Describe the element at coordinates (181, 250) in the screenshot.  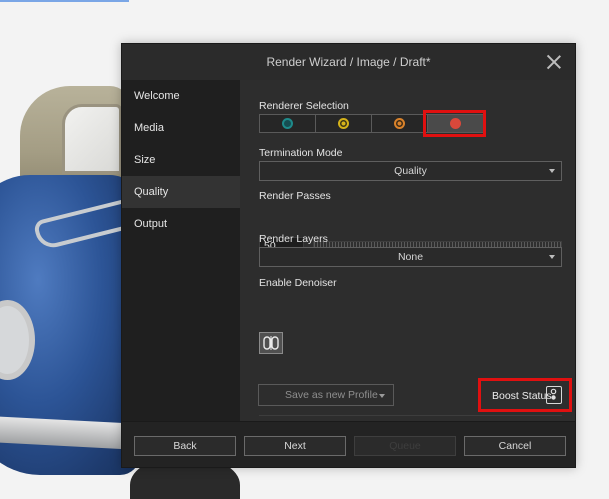
I see `wizard-sidebar: Welcome Media Size Quality Output` at that location.